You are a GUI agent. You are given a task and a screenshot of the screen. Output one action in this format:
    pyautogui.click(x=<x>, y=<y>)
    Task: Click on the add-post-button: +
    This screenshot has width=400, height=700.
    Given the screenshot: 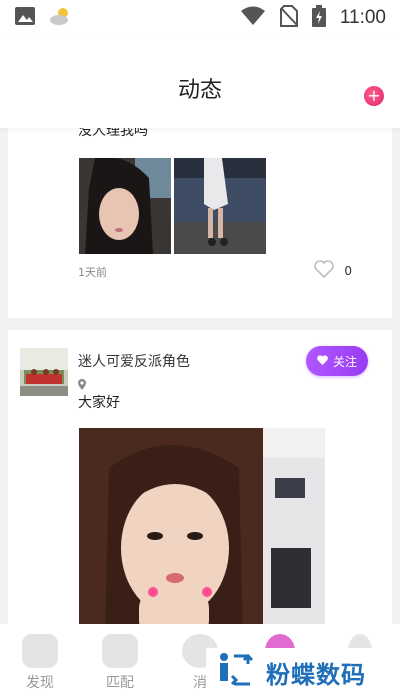 What is the action you would take?
    pyautogui.click(x=374, y=96)
    